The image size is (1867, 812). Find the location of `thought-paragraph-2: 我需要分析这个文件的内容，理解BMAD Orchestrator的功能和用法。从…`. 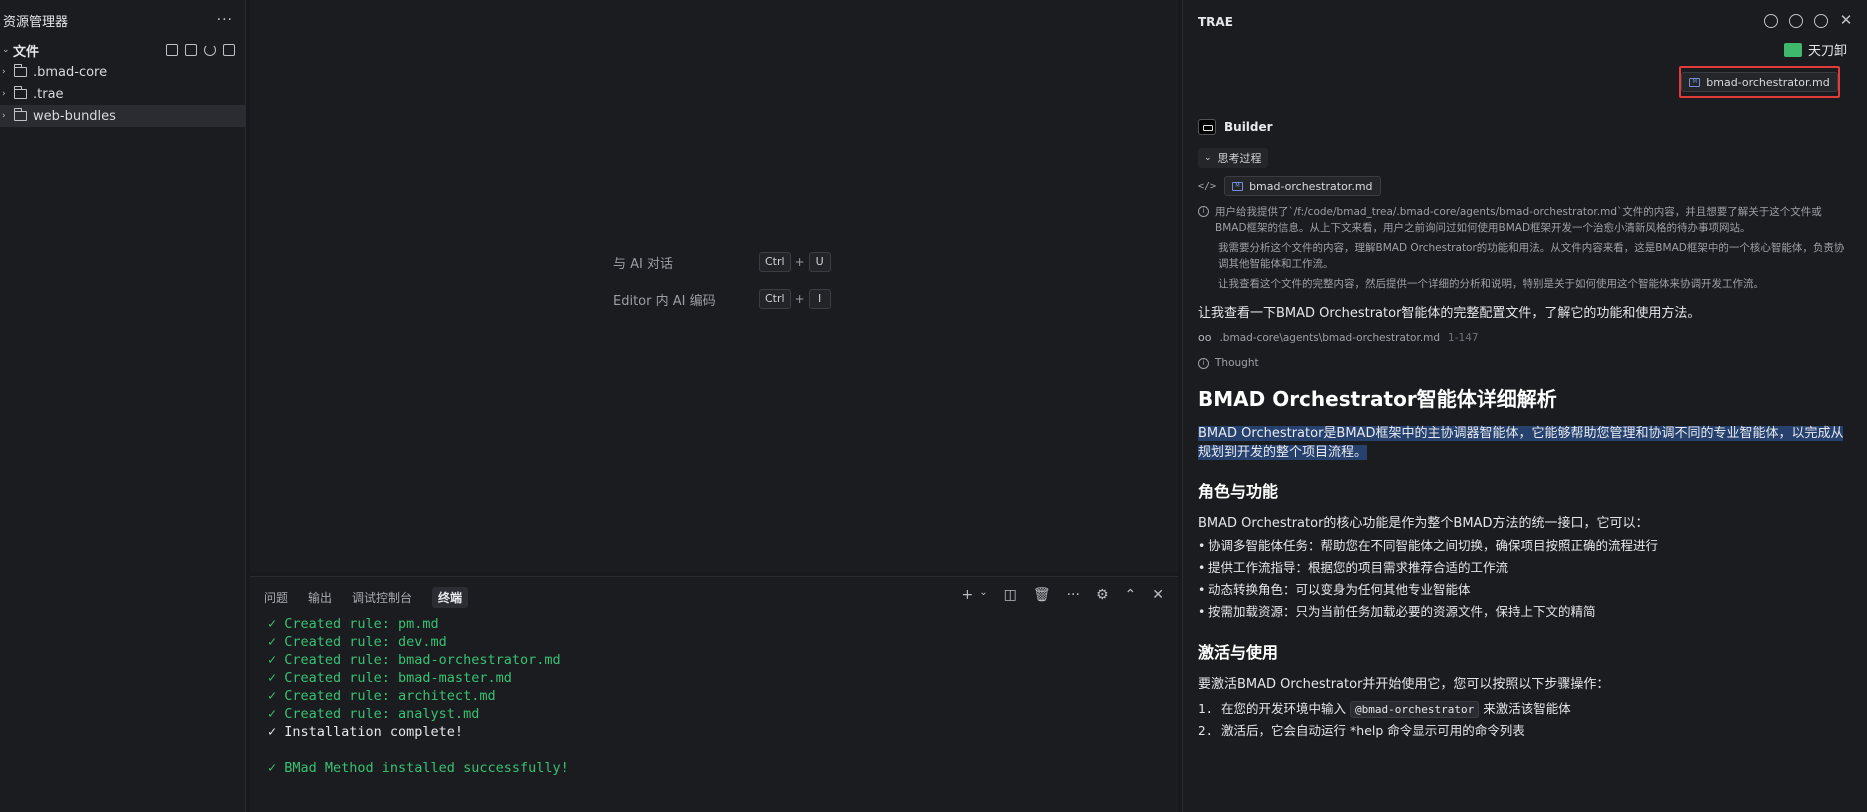

thought-paragraph-2: 我需要分析这个文件的内容，理解BMAD Orchestrator的功能和用法。从… is located at coordinates (1531, 256).